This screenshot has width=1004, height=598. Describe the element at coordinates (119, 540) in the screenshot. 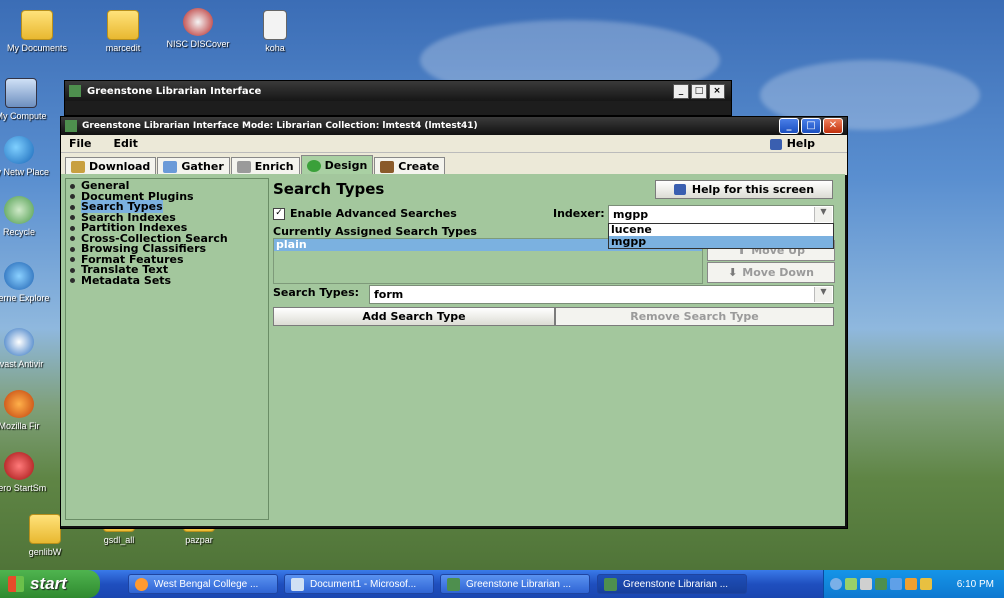

I see `desktop-icon-label: gsdl_all` at that location.